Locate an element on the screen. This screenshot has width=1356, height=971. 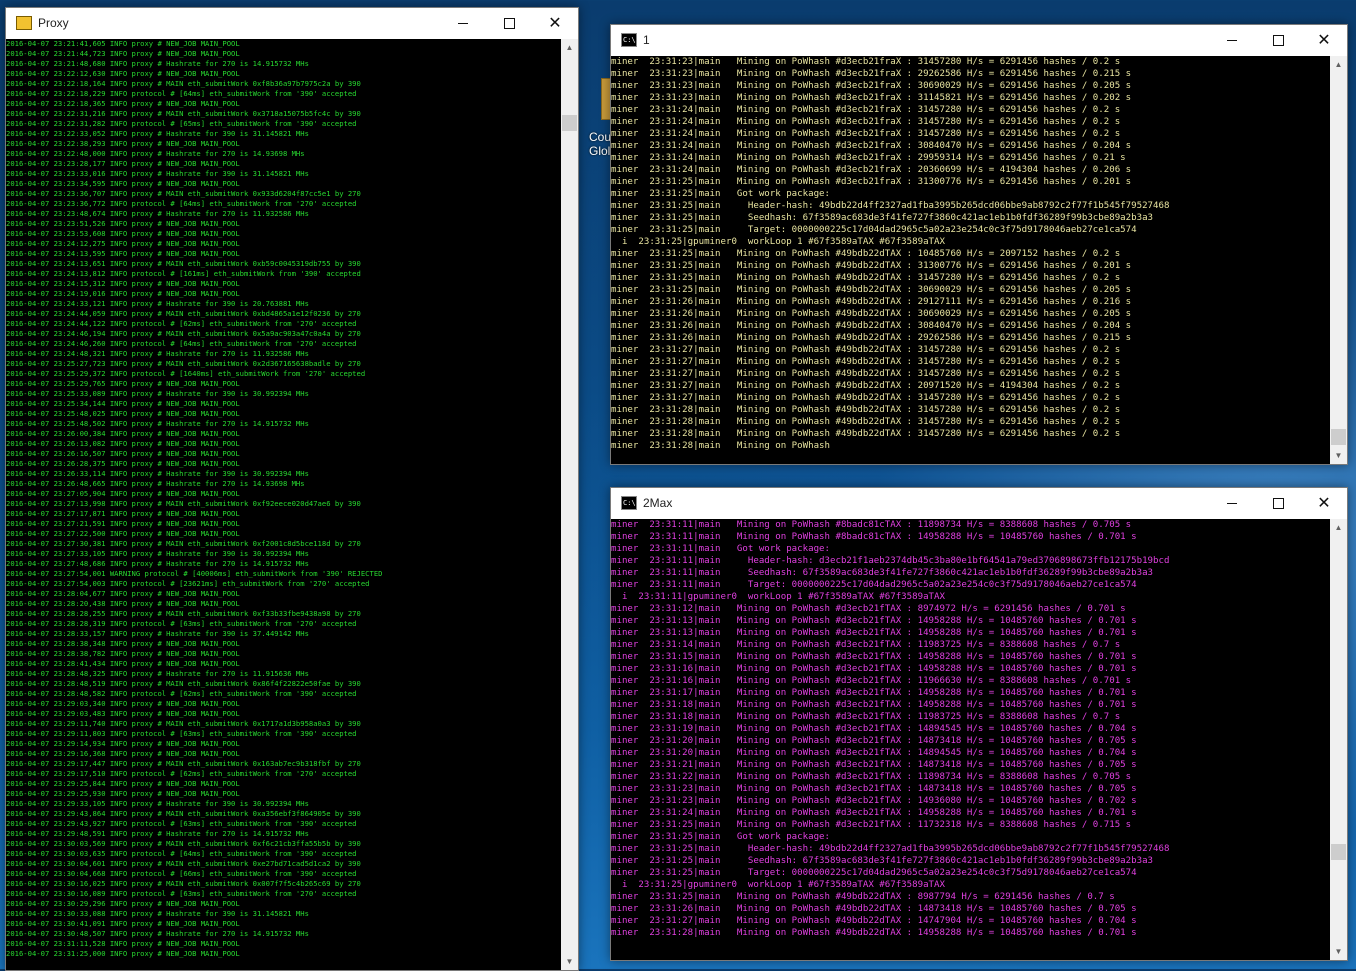
miner1-titlebar: C:\ 1 ✕ is located at coordinates (979, 40).